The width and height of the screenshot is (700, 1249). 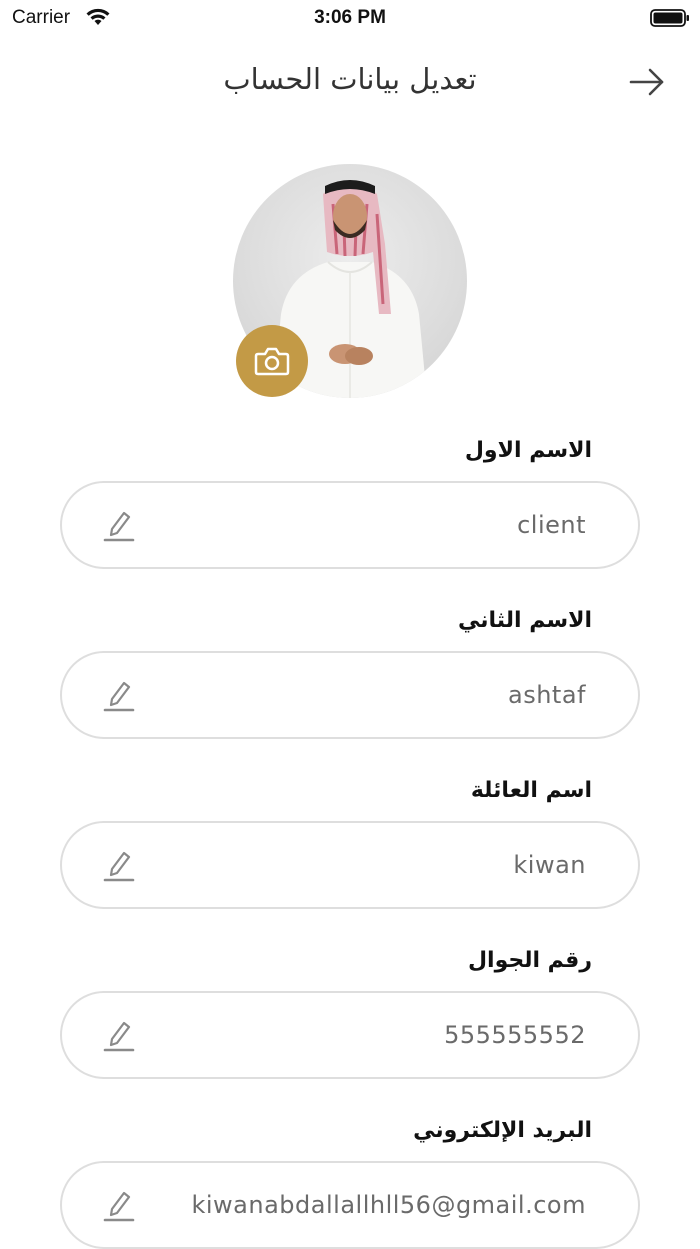 I want to click on first-name-field: client, so click(x=350, y=525).